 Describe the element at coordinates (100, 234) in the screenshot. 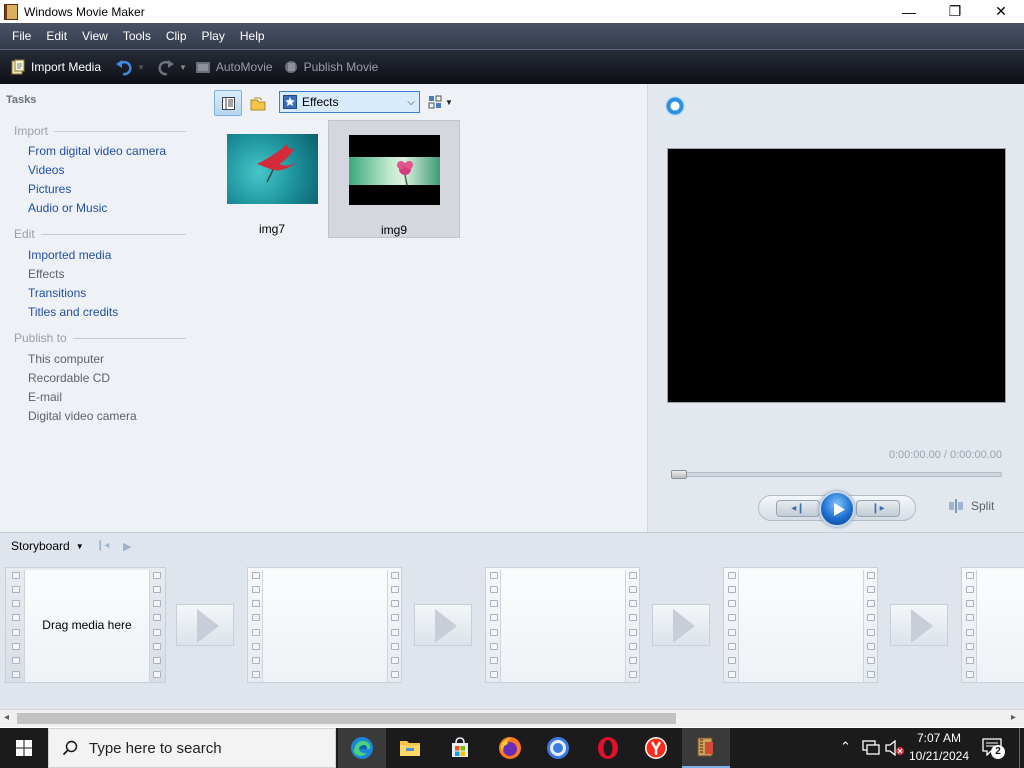

I see `edit-group: Edit` at that location.